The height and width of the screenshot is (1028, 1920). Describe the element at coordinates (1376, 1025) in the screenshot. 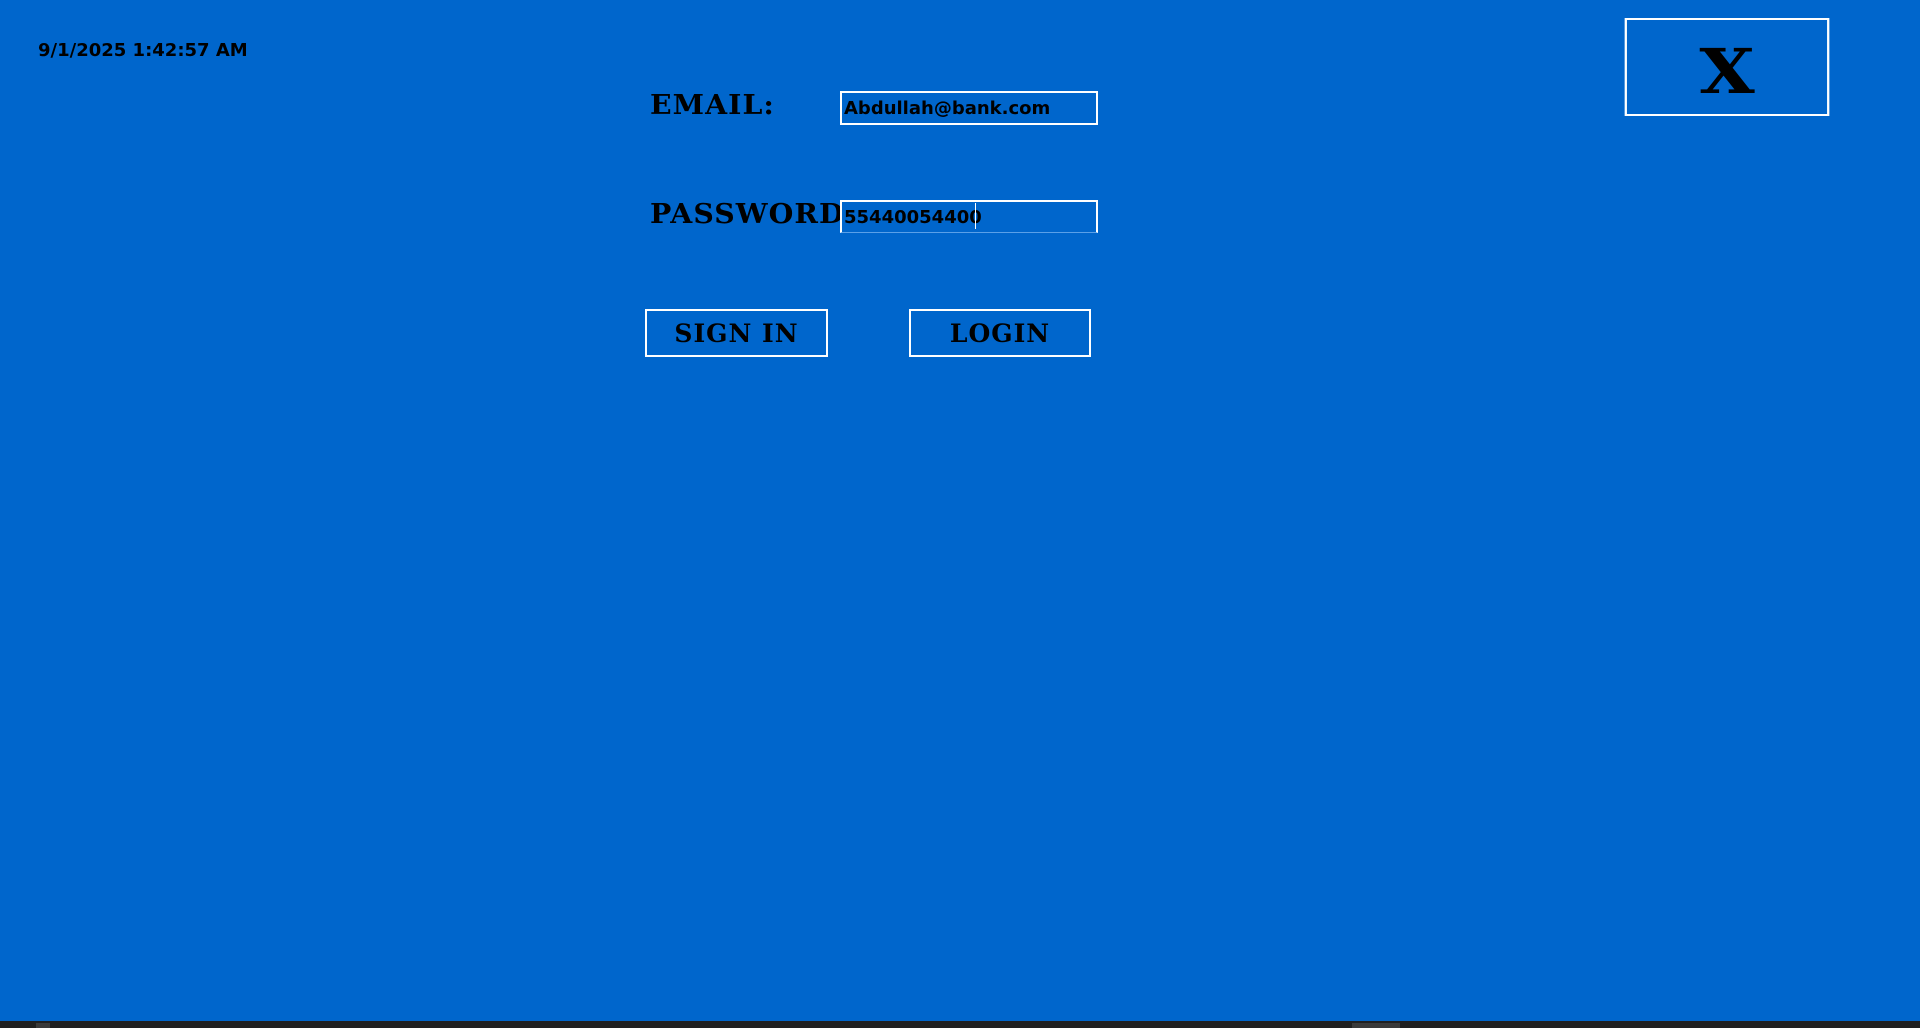

I see `taskbar-app-icon` at that location.